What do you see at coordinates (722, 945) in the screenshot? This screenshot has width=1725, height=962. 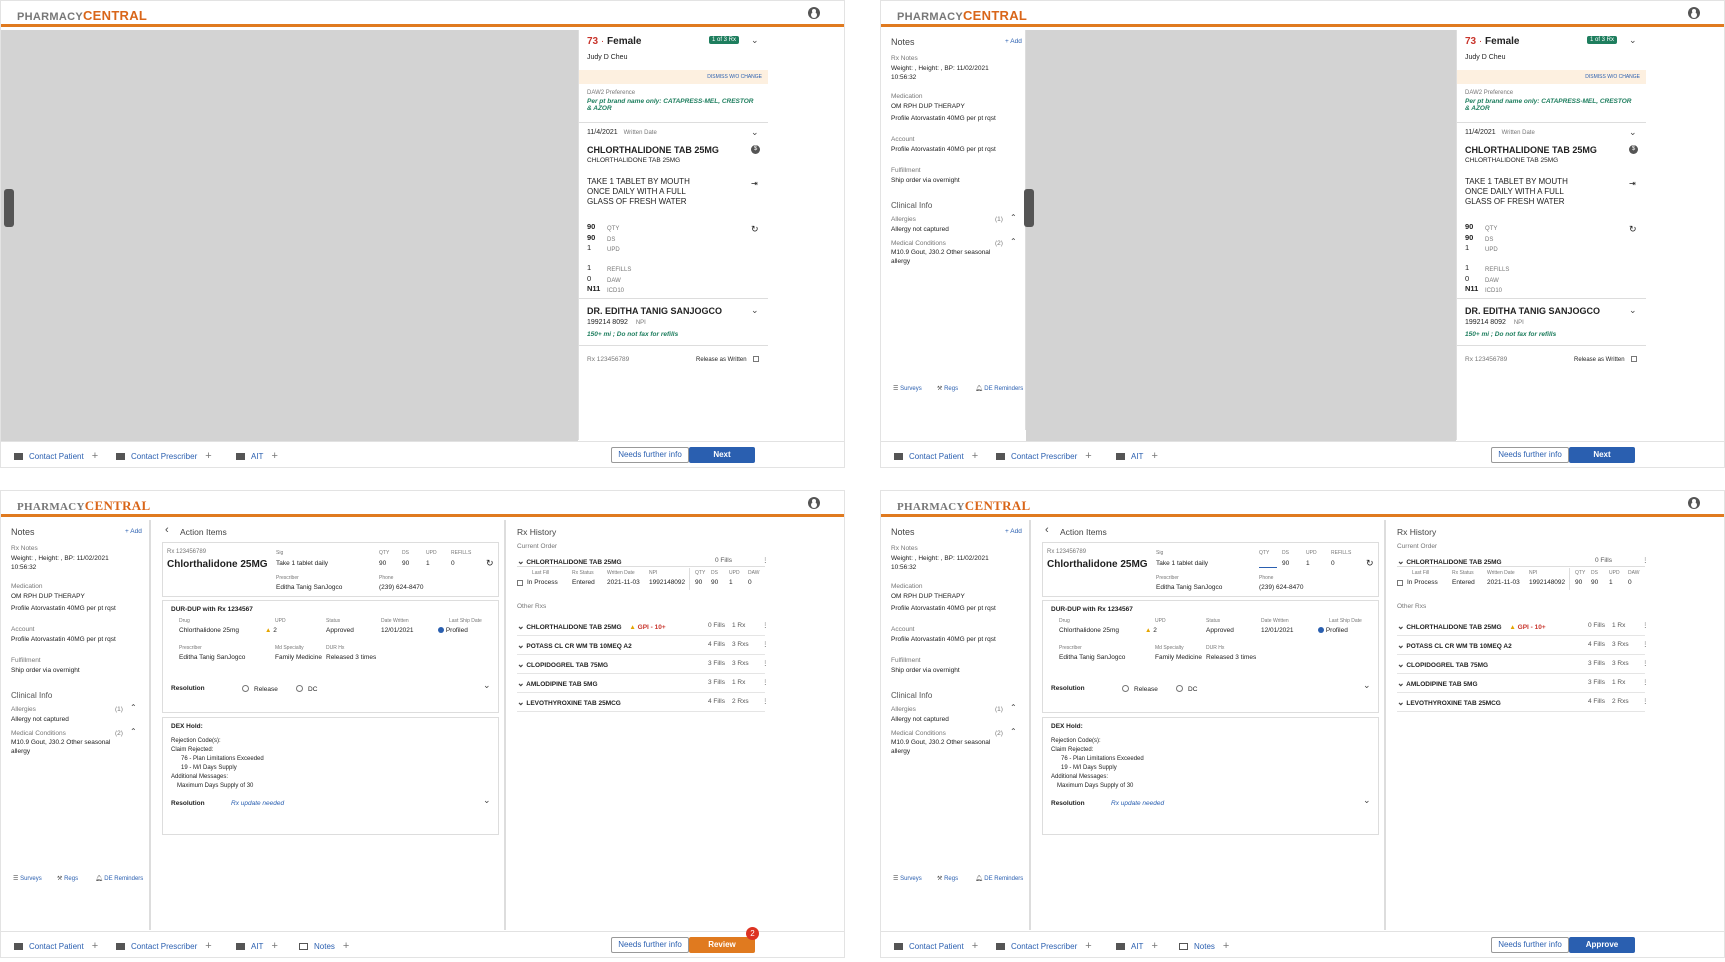 I see `review-button: Review` at bounding box center [722, 945].